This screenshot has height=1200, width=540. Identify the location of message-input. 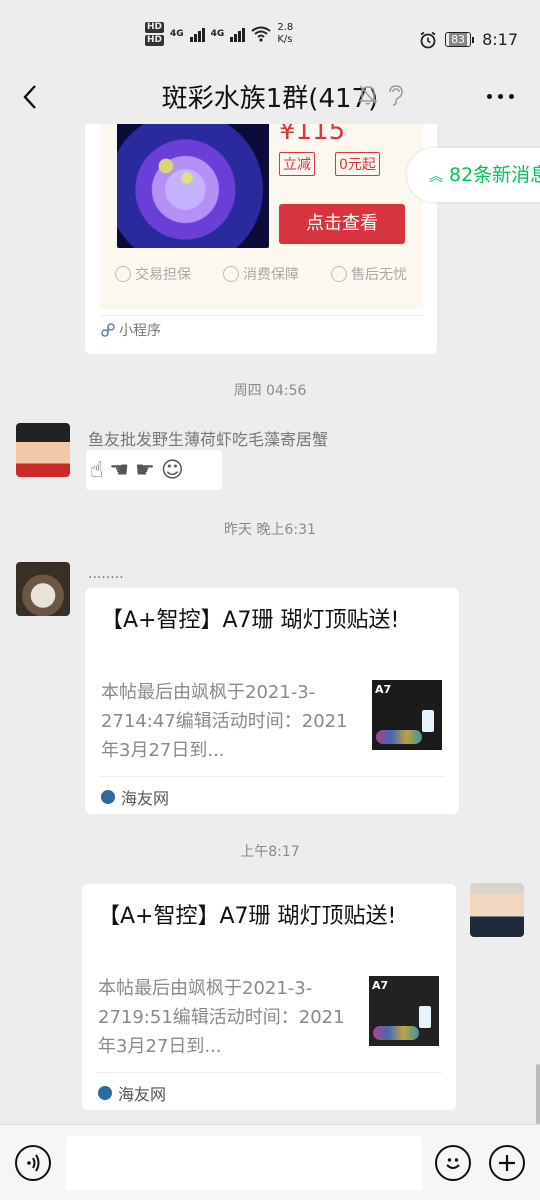
(244, 1163).